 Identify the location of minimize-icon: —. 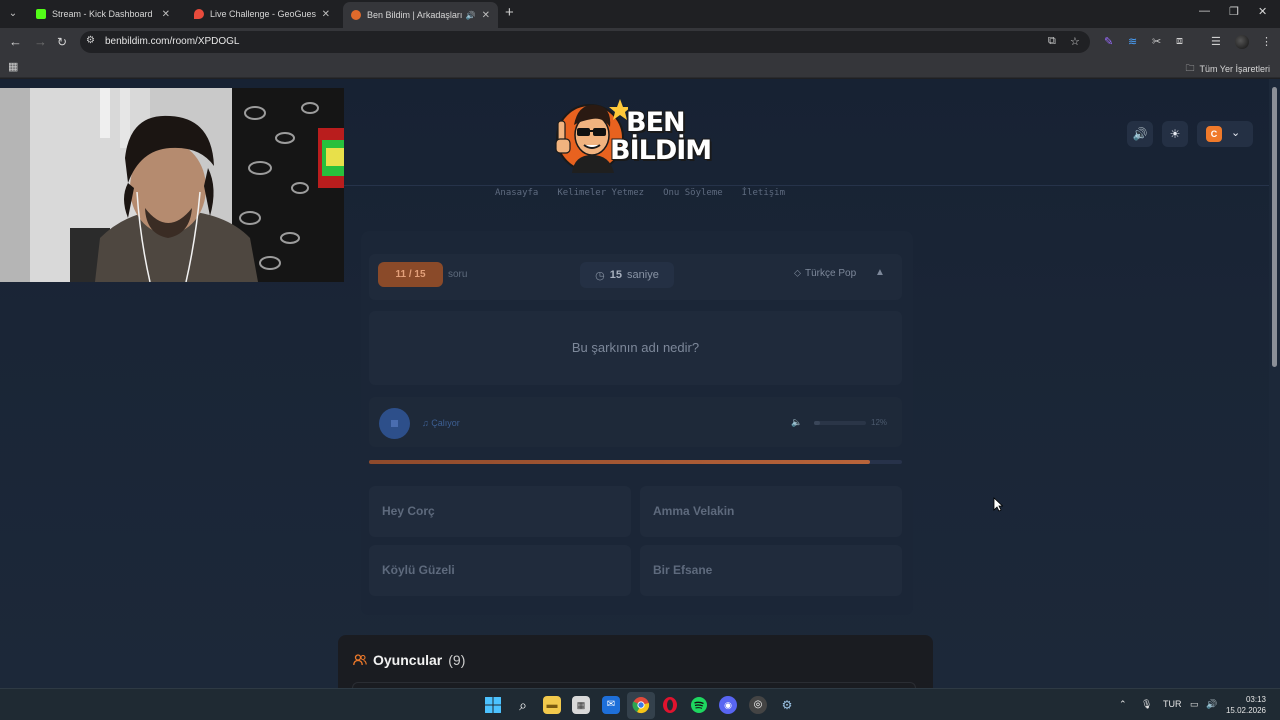
(1204, 11).